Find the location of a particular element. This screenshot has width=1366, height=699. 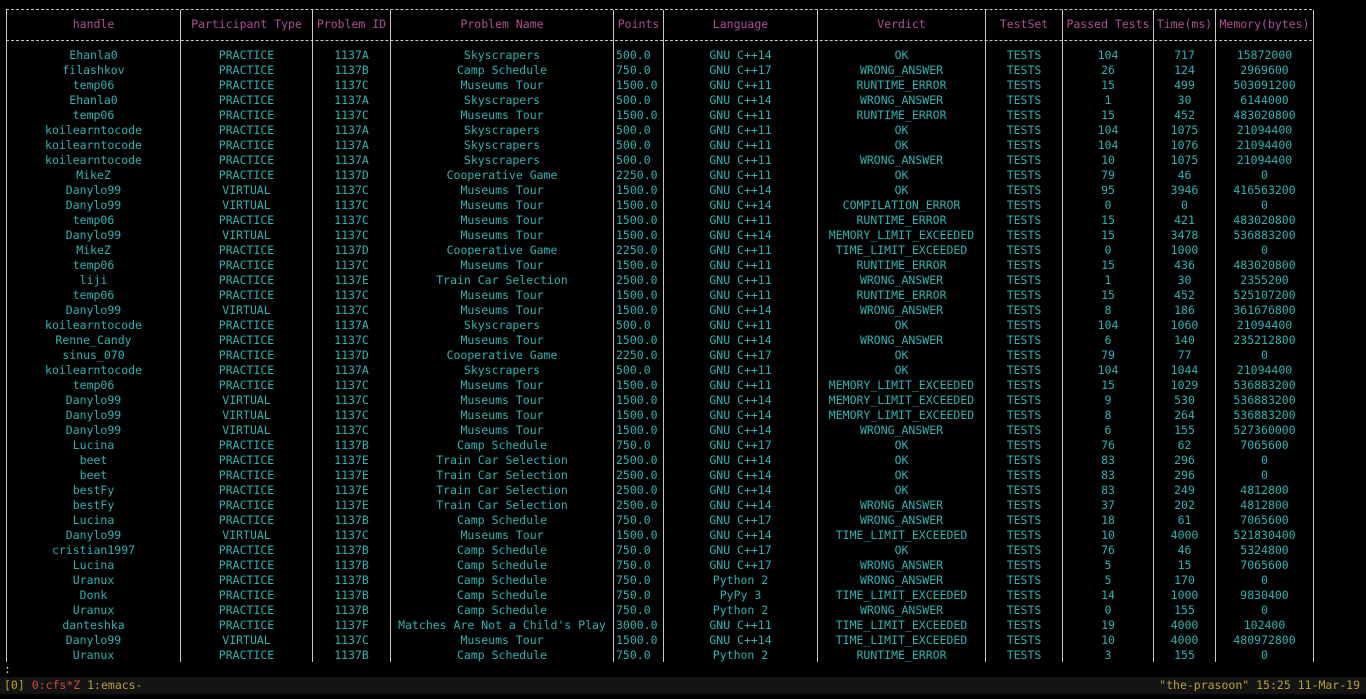

cell-memory-bytes: 361676800 is located at coordinates (1264, 310).